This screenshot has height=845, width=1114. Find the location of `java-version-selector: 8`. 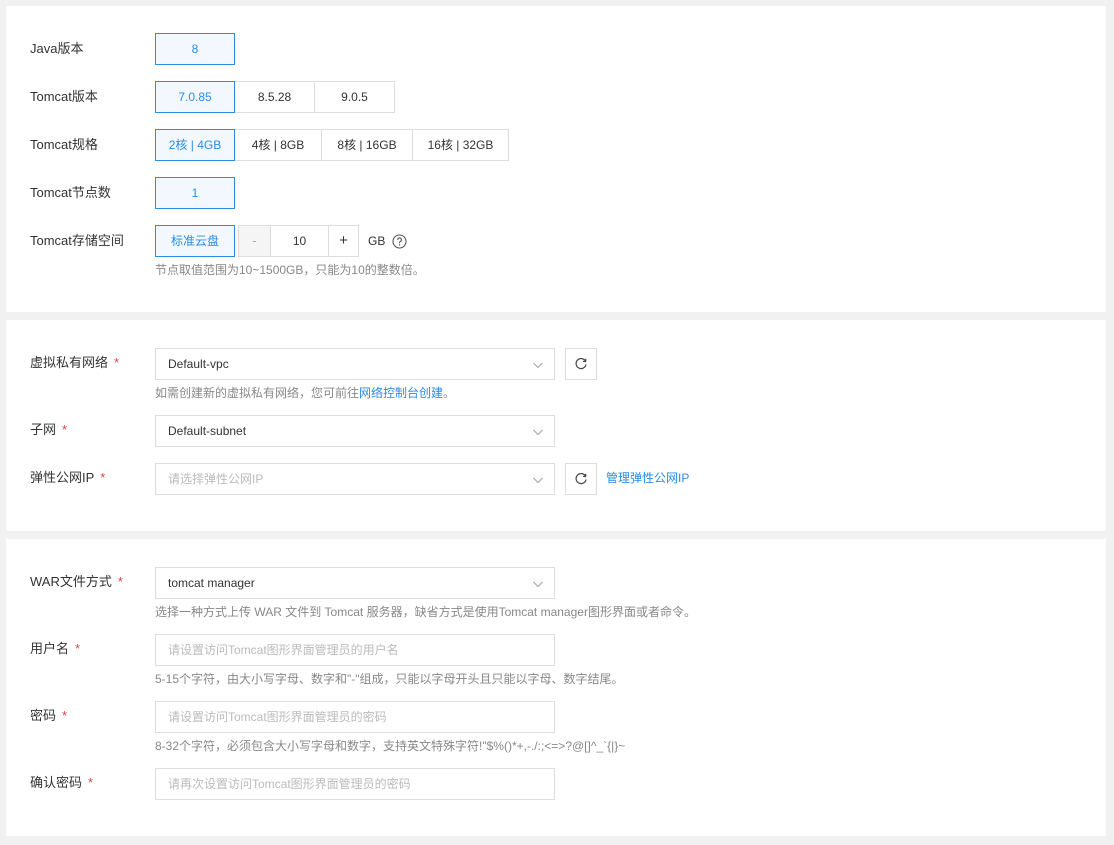

java-version-selector: 8 is located at coordinates (195, 49).